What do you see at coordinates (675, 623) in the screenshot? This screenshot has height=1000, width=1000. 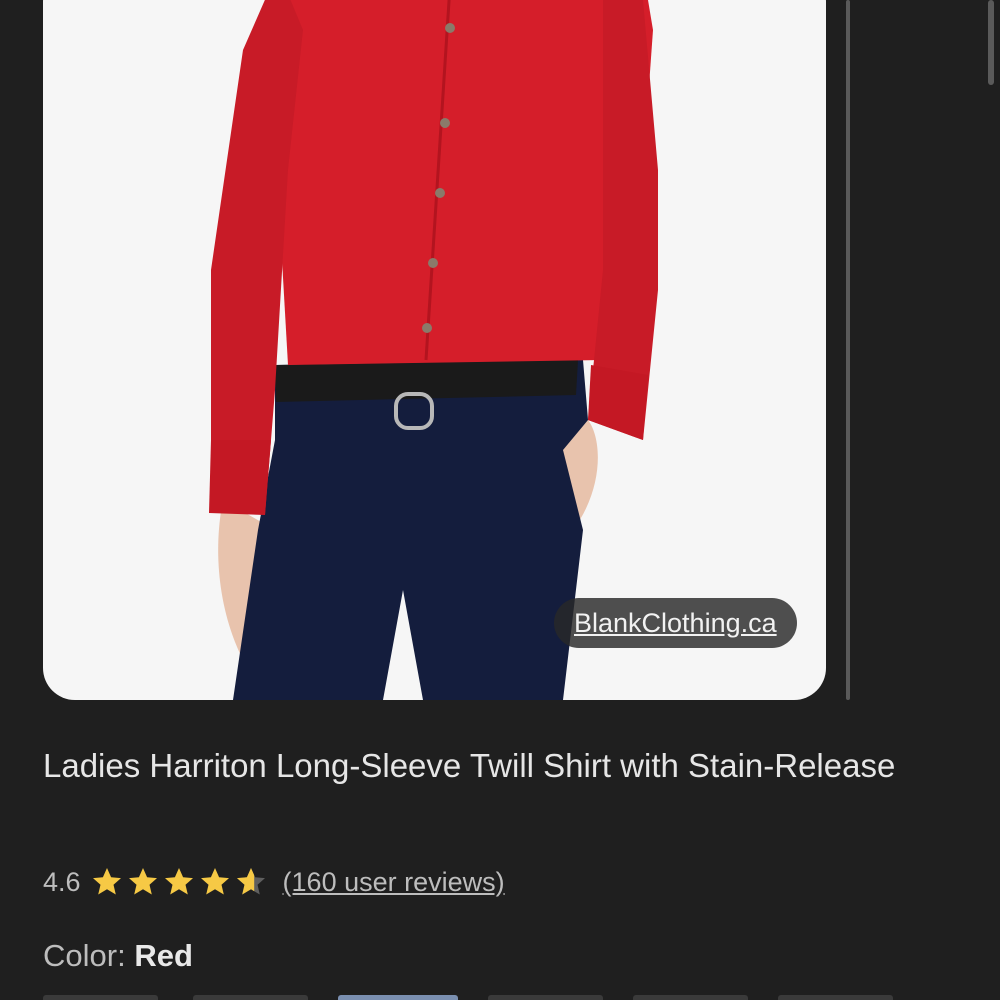 I see `image-source-link: BlankClothing.ca` at bounding box center [675, 623].